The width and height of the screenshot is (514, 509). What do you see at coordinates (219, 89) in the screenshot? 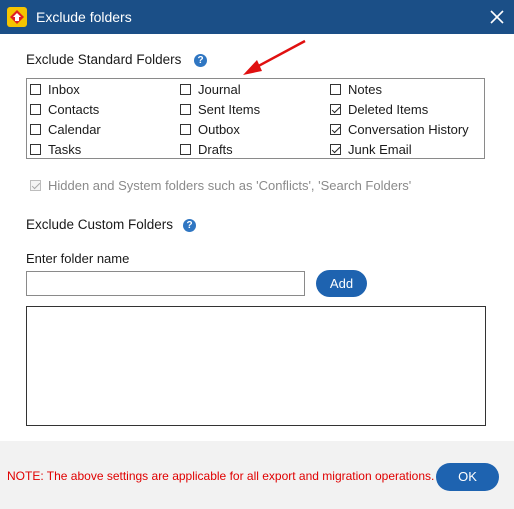
I see `journal-label: Journal` at bounding box center [219, 89].